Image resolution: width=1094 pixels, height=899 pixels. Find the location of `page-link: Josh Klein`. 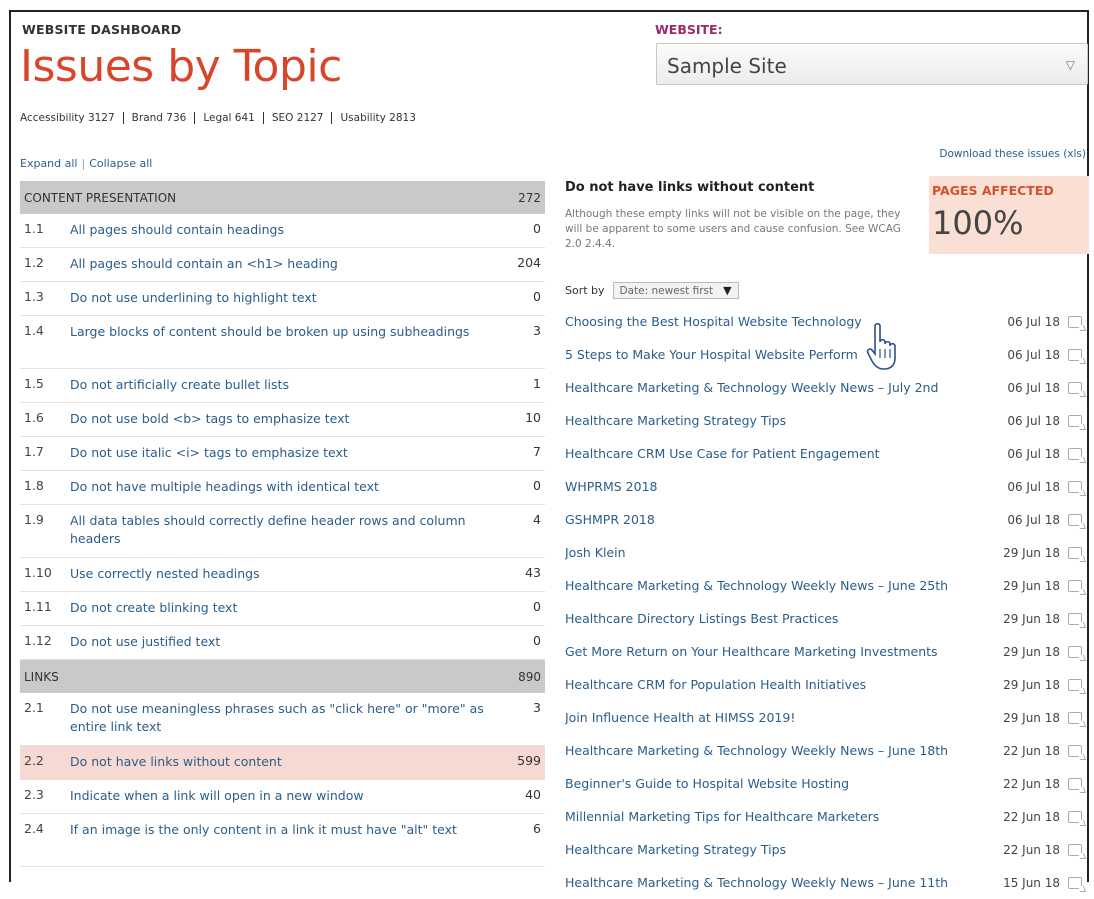

page-link: Josh Klein is located at coordinates (782, 552).